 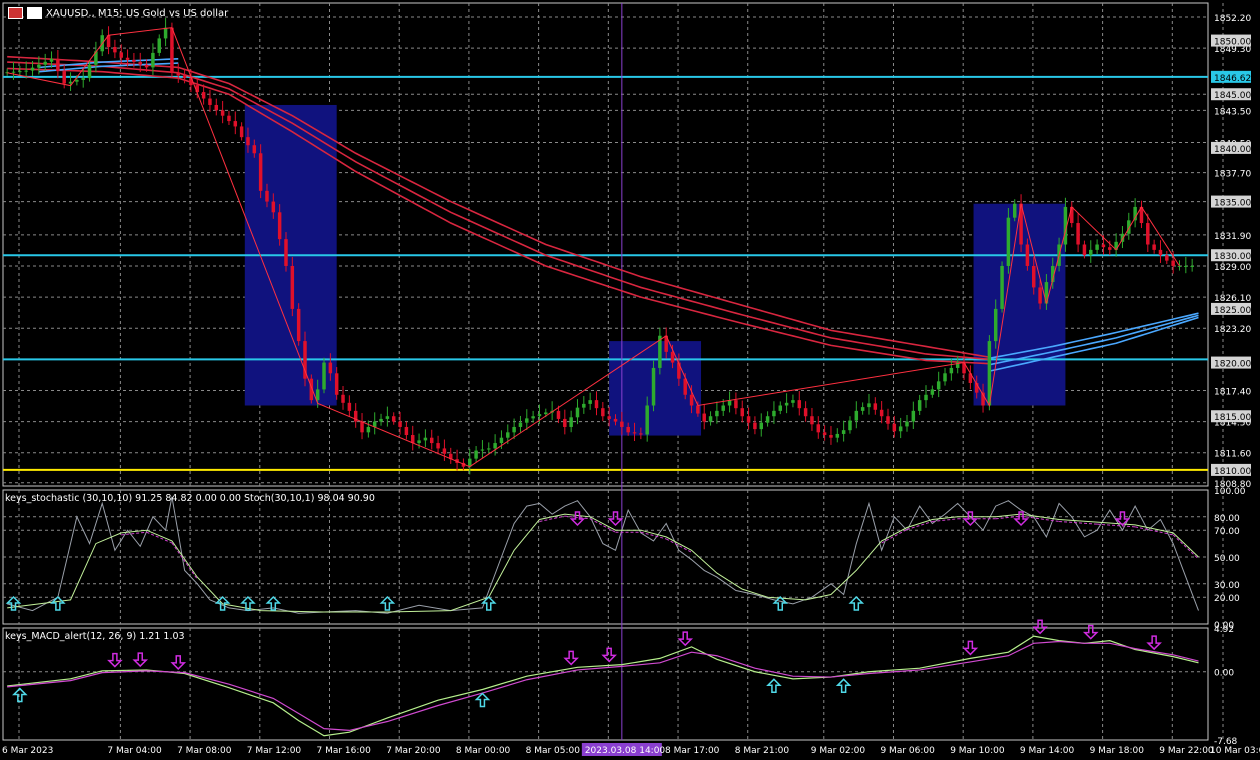 I want to click on time-axis-label: 9 Mar 02:00, so click(x=838, y=751).